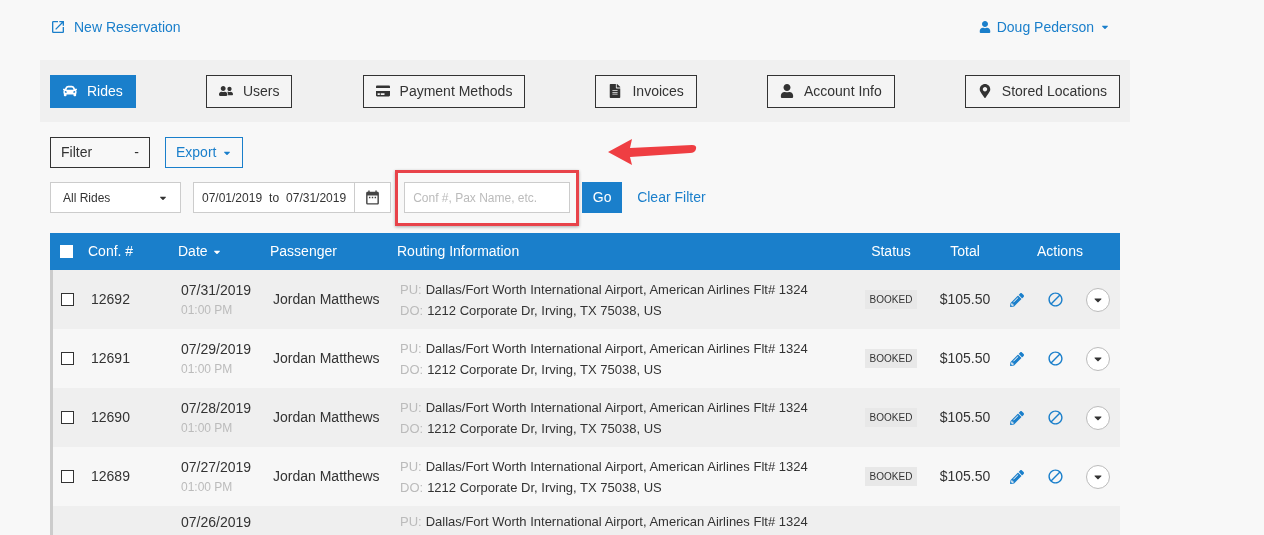  What do you see at coordinates (830, 91) in the screenshot?
I see `nav-tab: Account Info` at bounding box center [830, 91].